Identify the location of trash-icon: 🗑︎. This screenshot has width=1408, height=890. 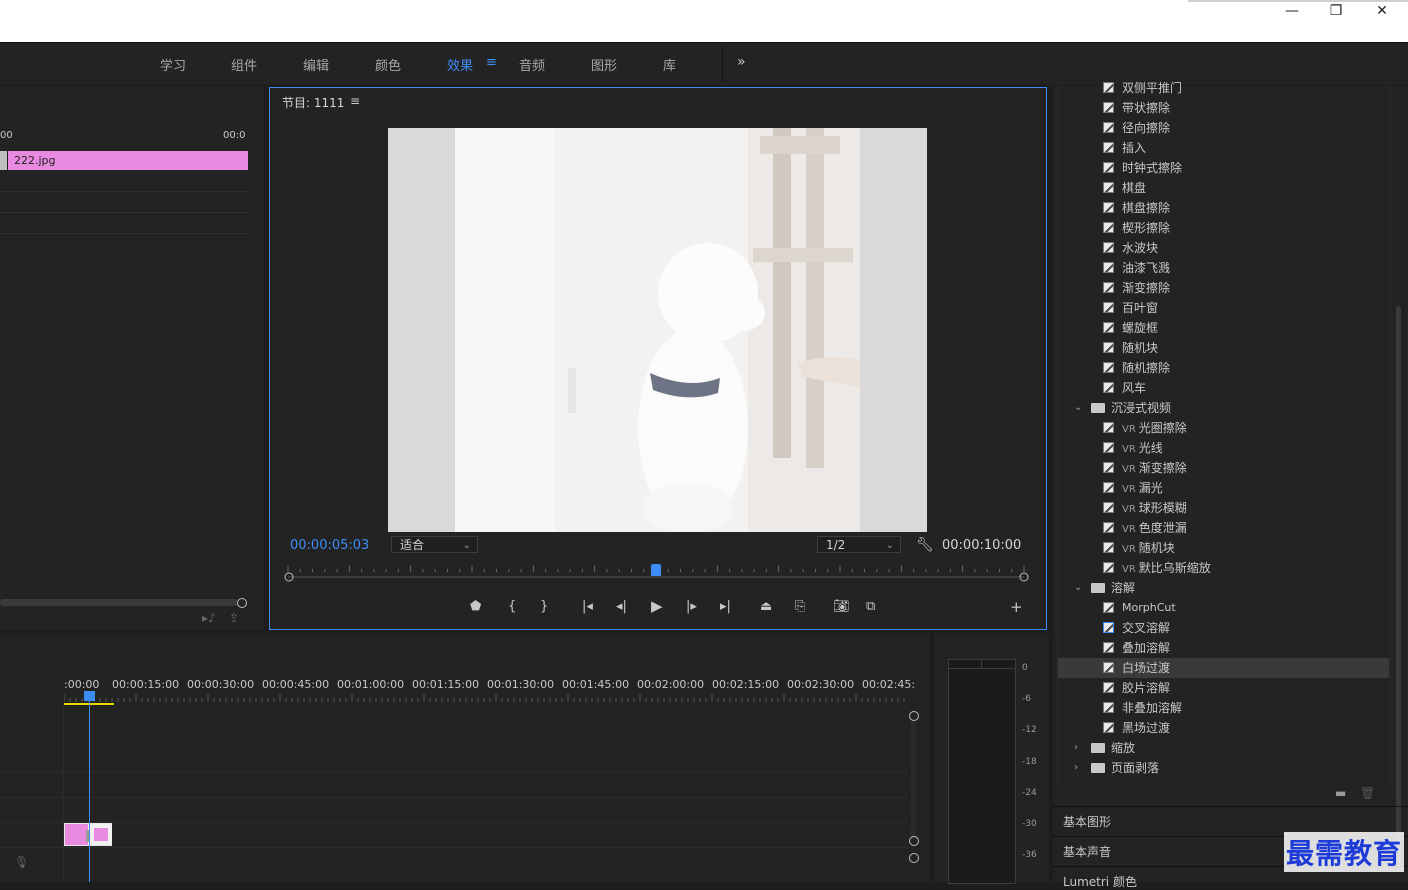
(1367, 793).